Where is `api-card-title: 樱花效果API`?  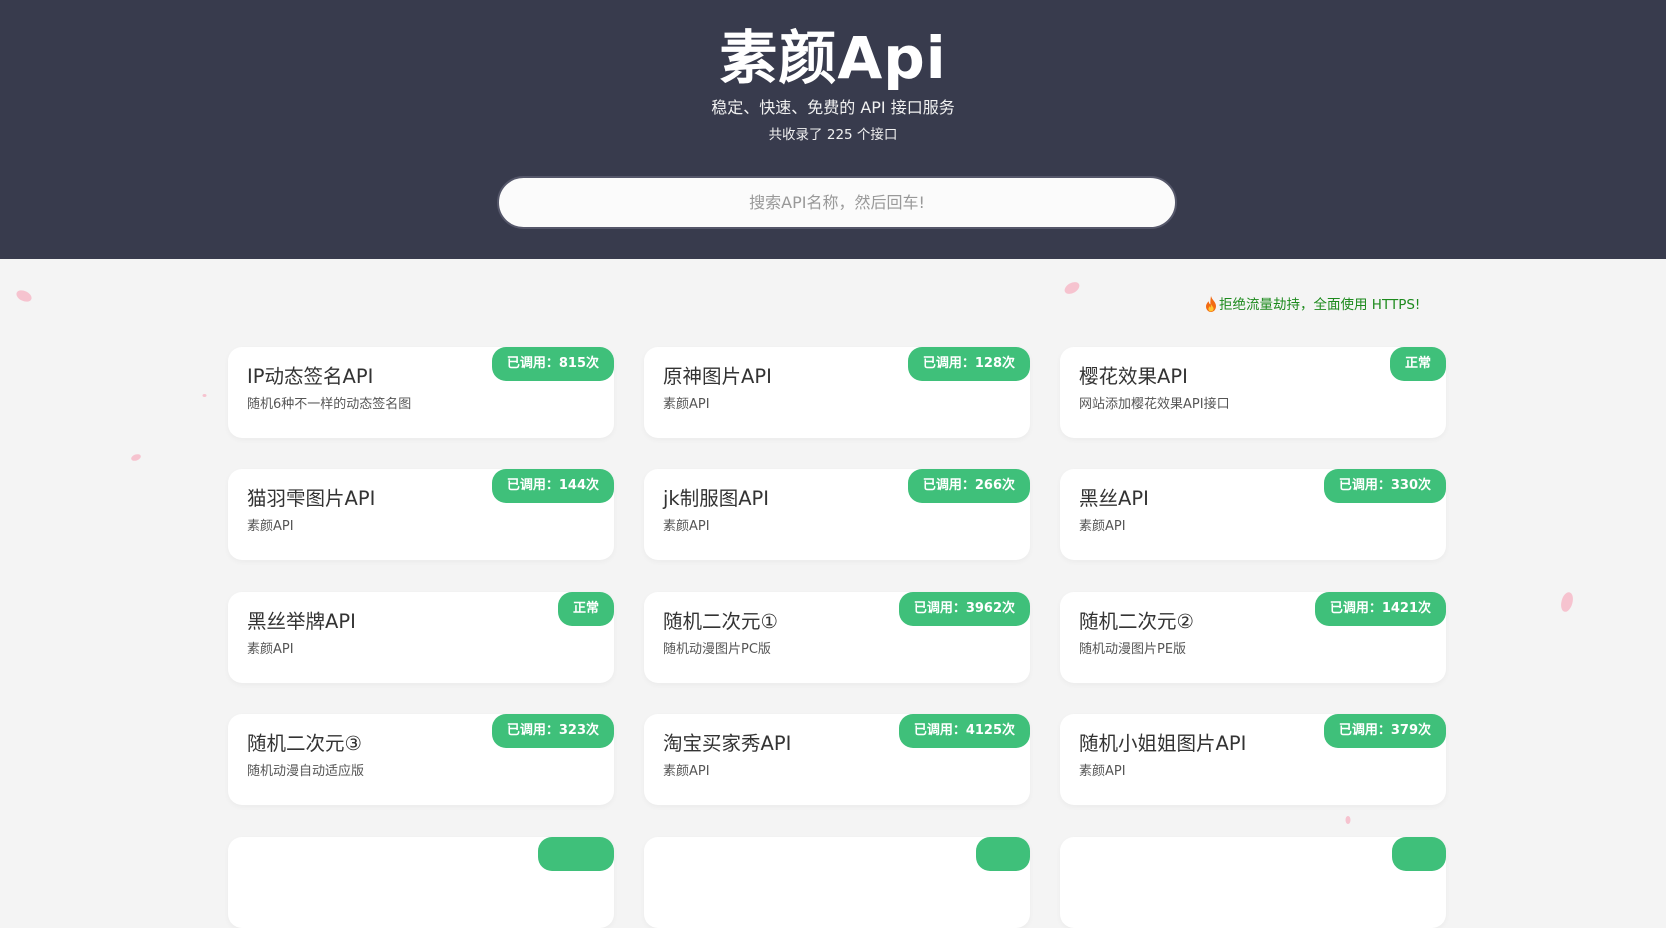
api-card-title: 樱花效果API is located at coordinates (1133, 376).